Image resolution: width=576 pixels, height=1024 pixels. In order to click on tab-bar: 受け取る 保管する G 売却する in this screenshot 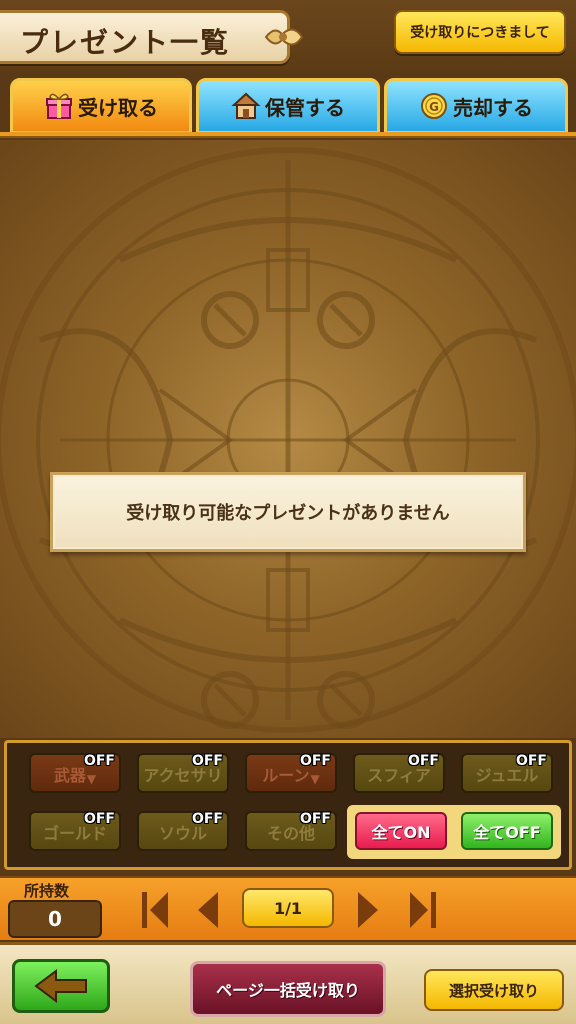, I will do `click(288, 107)`.